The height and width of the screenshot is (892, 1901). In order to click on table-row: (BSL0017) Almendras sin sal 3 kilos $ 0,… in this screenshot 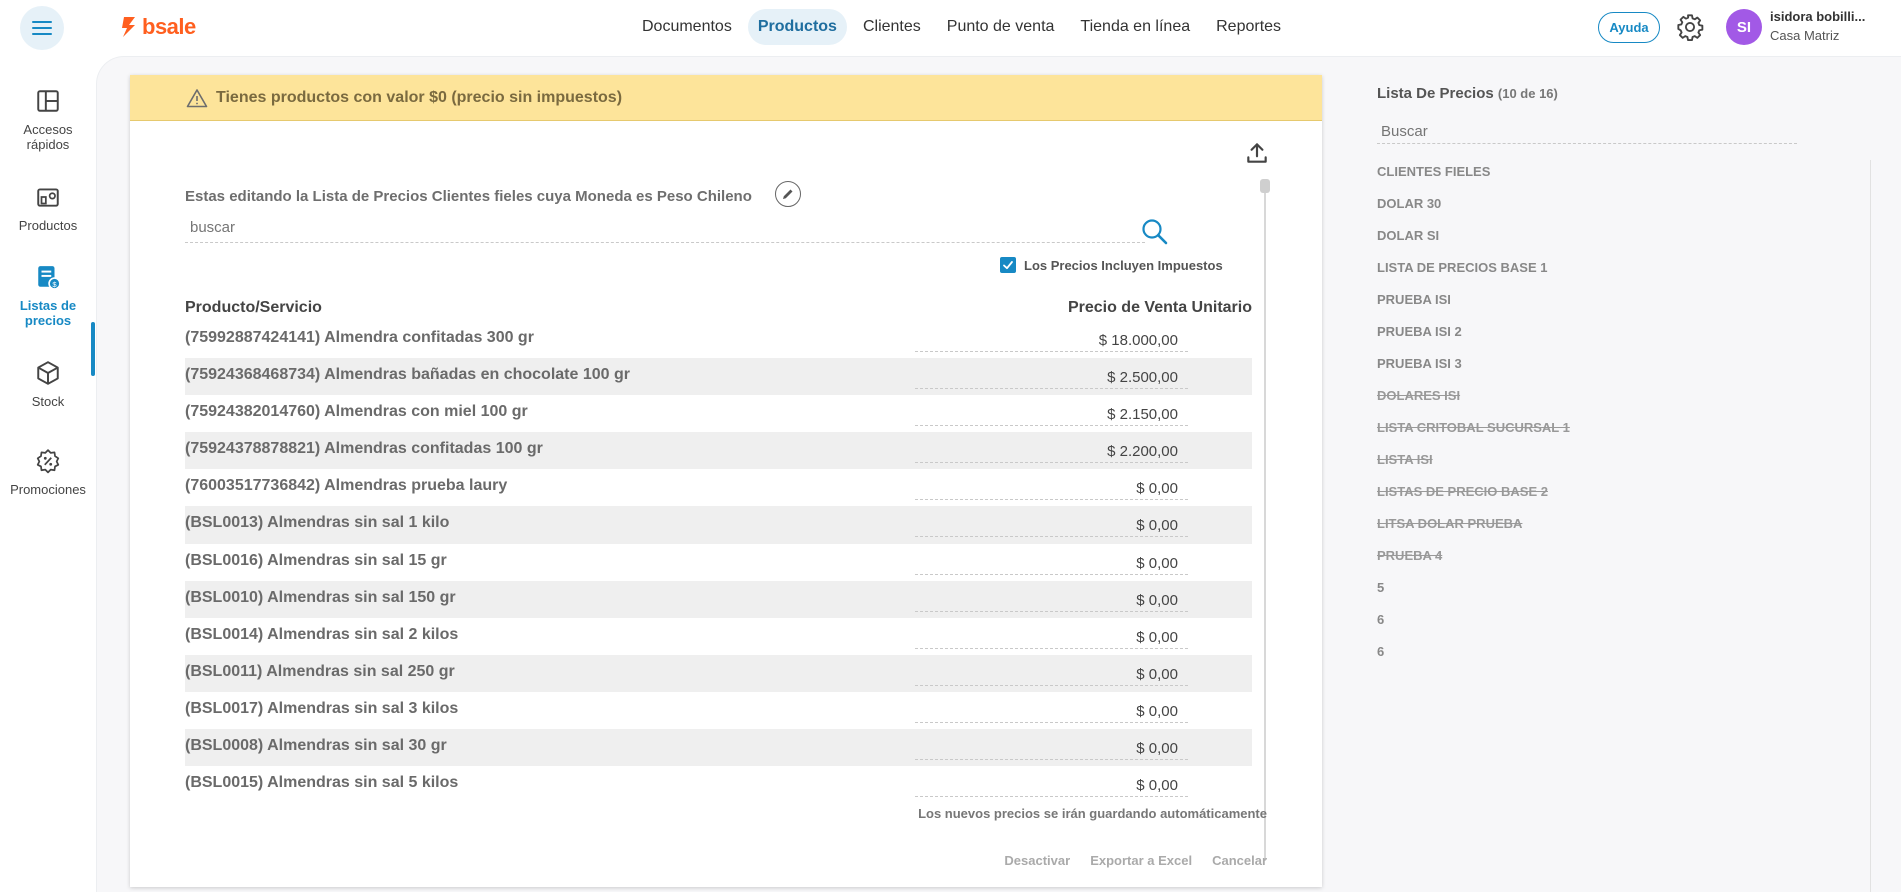, I will do `click(718, 710)`.